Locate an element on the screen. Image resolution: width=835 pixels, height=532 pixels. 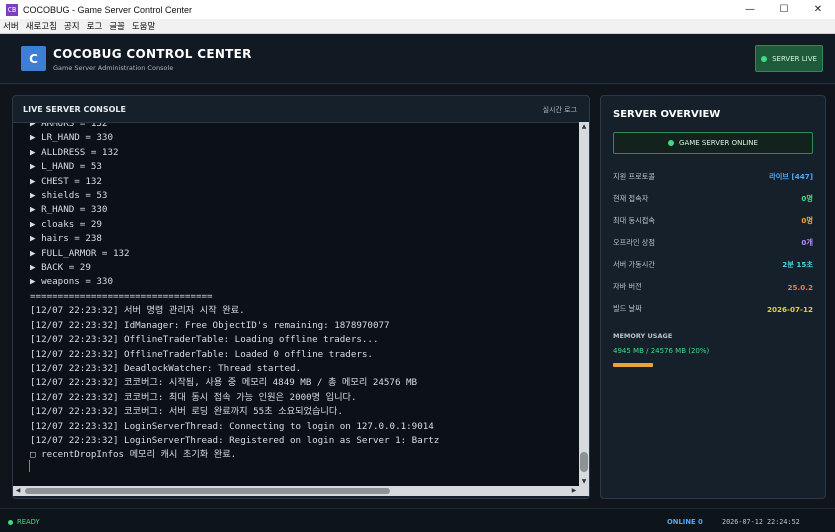
memory-usage-value: 4945 MB / 24576 MB (20%) is located at coordinates (661, 351).